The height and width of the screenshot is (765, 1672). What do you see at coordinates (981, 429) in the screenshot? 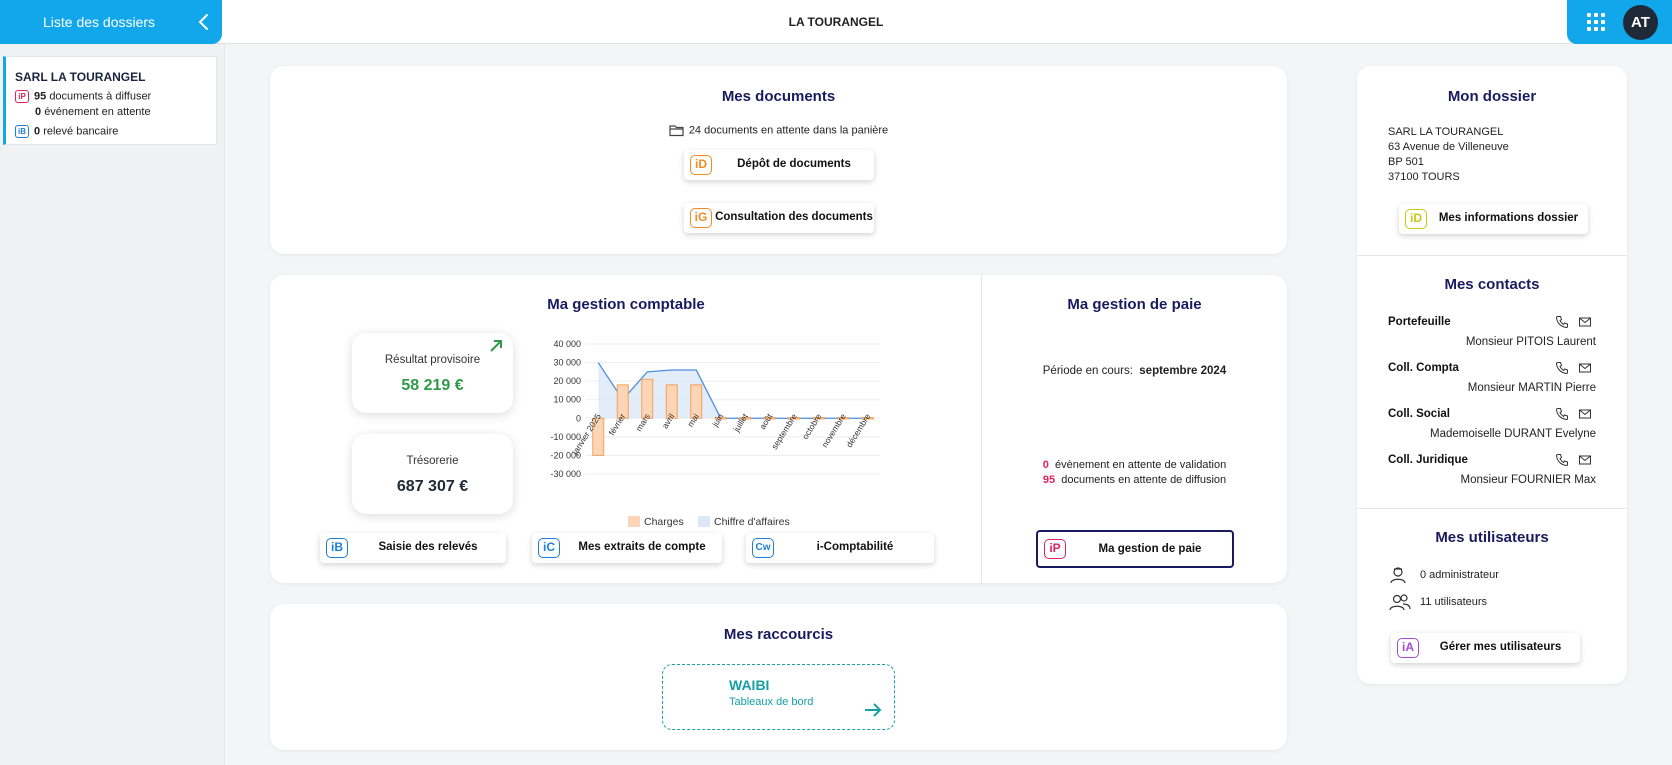
I see `section-divider` at bounding box center [981, 429].